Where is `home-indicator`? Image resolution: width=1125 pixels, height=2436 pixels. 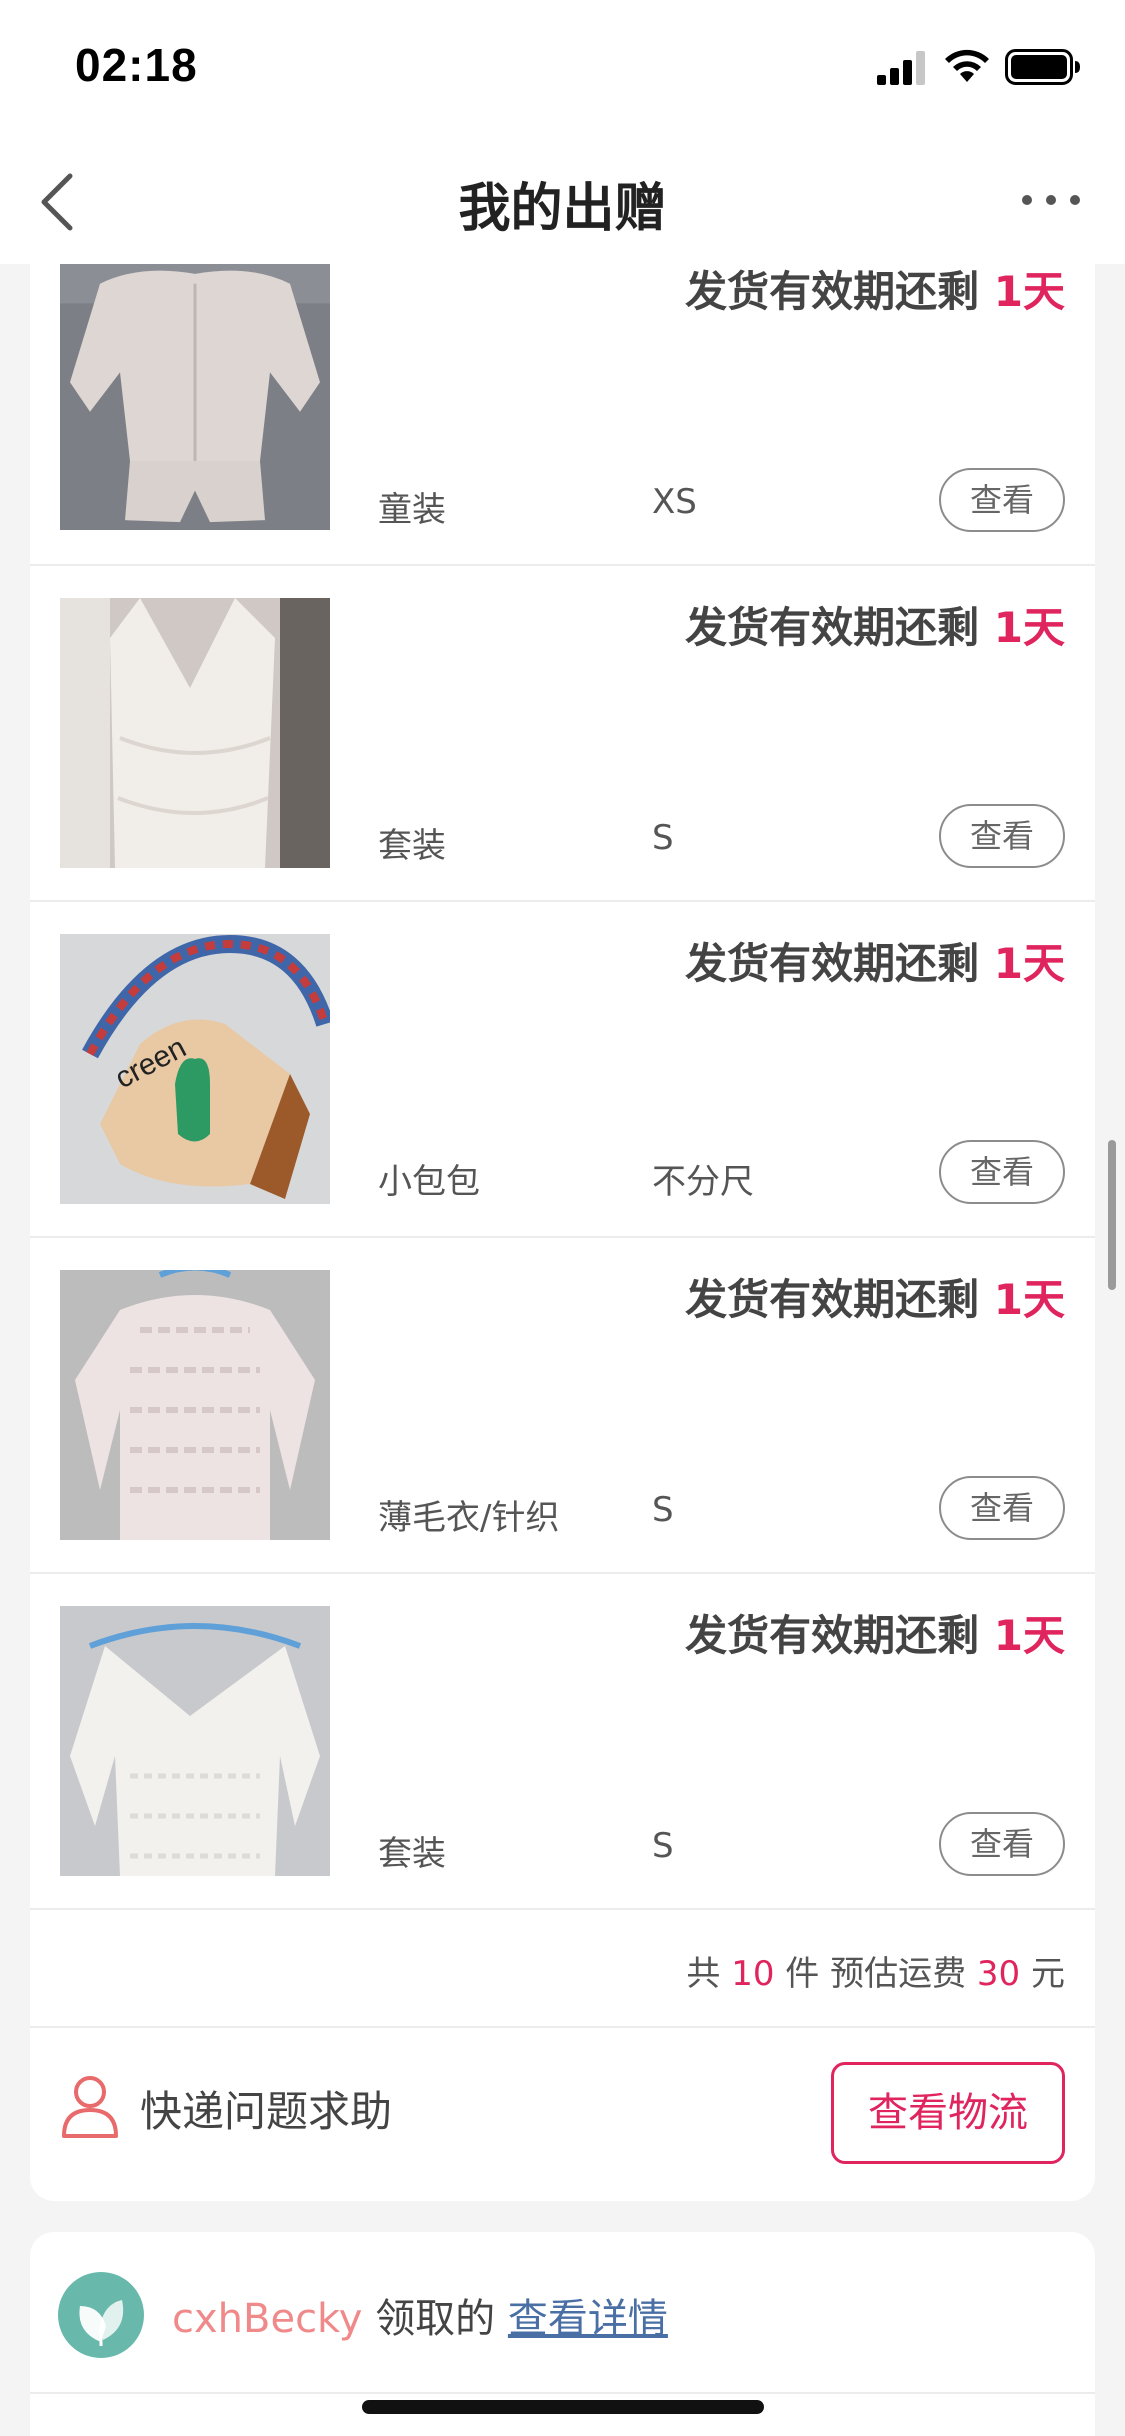
home-indicator is located at coordinates (563, 2407).